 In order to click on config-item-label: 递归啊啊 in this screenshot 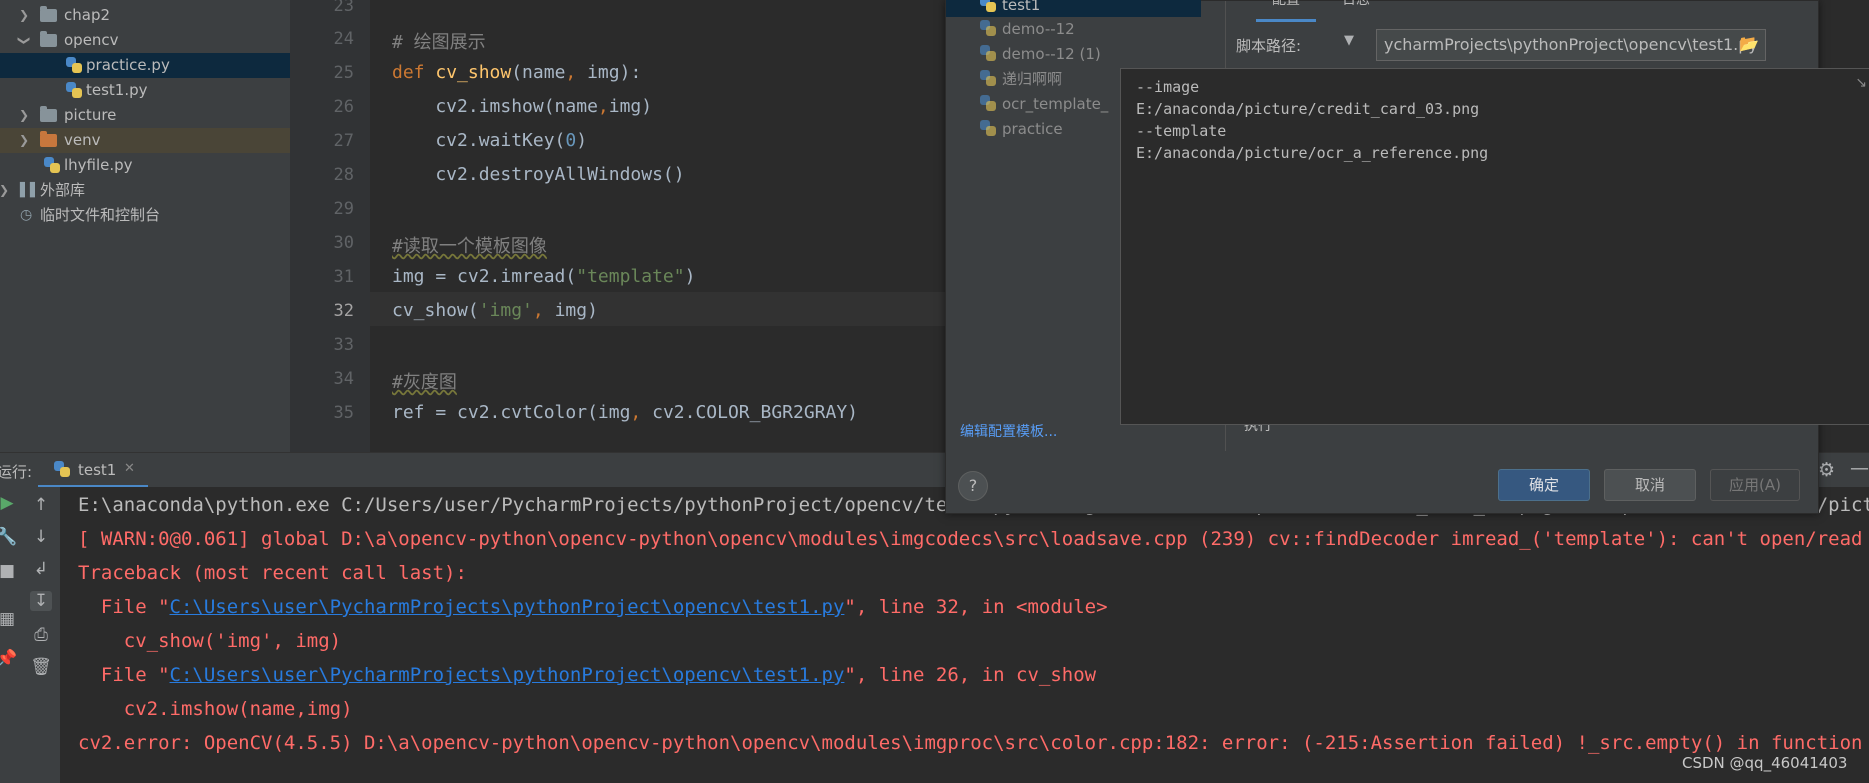, I will do `click(1032, 79)`.